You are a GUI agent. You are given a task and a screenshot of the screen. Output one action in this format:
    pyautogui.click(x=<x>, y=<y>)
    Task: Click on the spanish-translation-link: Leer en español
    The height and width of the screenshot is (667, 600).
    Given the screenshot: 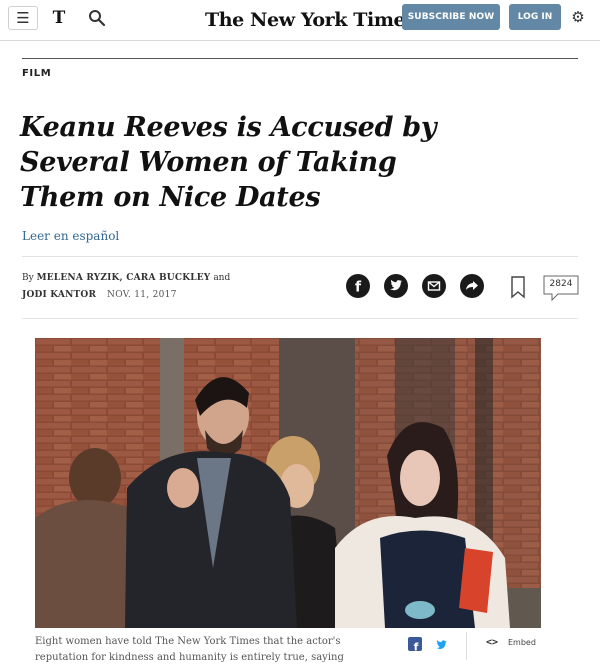 What is the action you would take?
    pyautogui.click(x=70, y=236)
    